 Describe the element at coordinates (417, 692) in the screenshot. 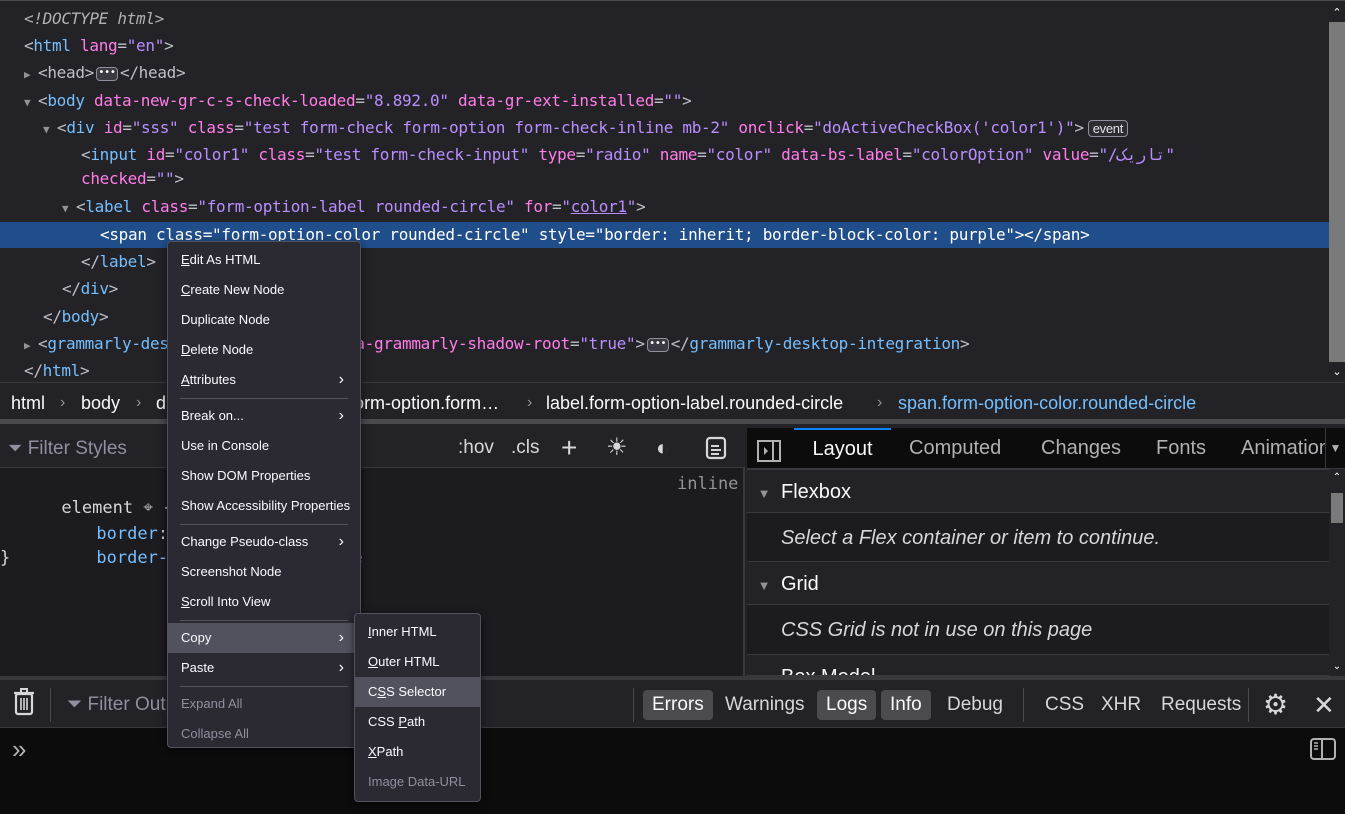

I see `menu-item-css-selector: CSS Selector` at that location.